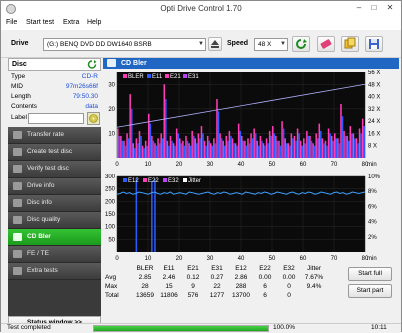 Image resolution: width=402 pixels, height=333 pixels. Describe the element at coordinates (215, 44) in the screenshot. I see `eject-button` at that location.